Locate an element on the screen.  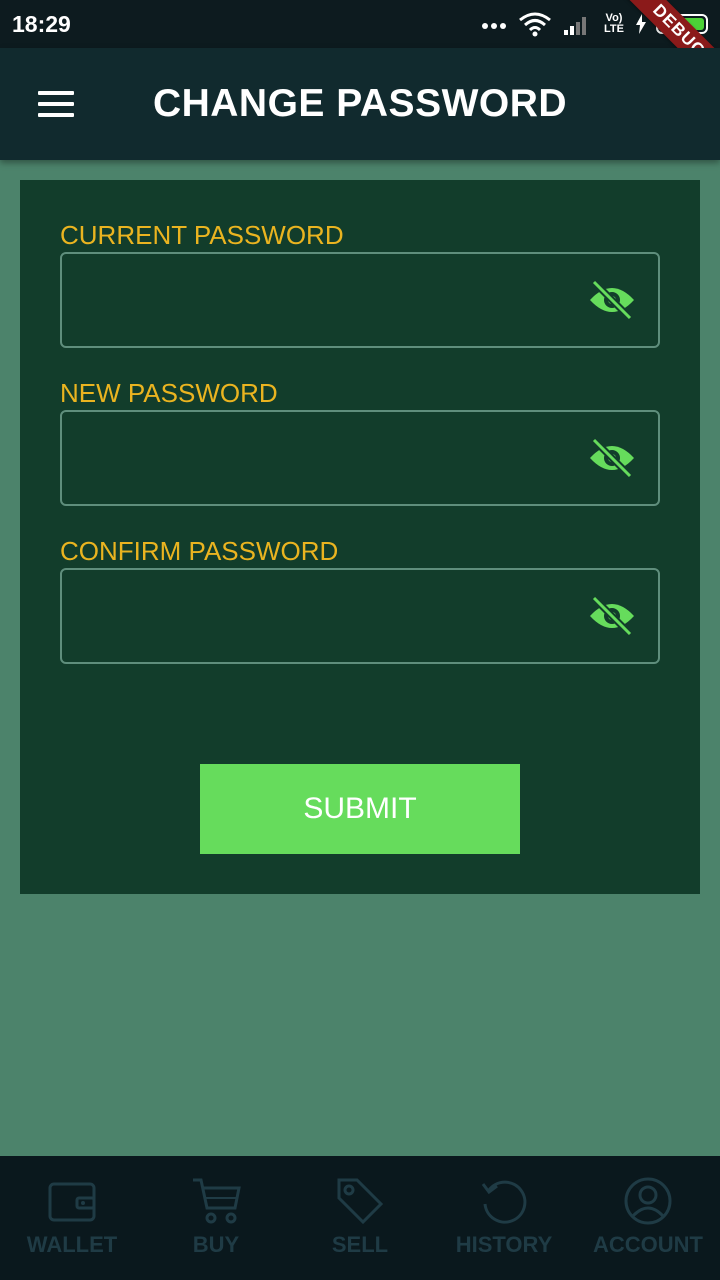
confirm-password-label: CONFIRM PASSWORD is located at coordinates (199, 551).